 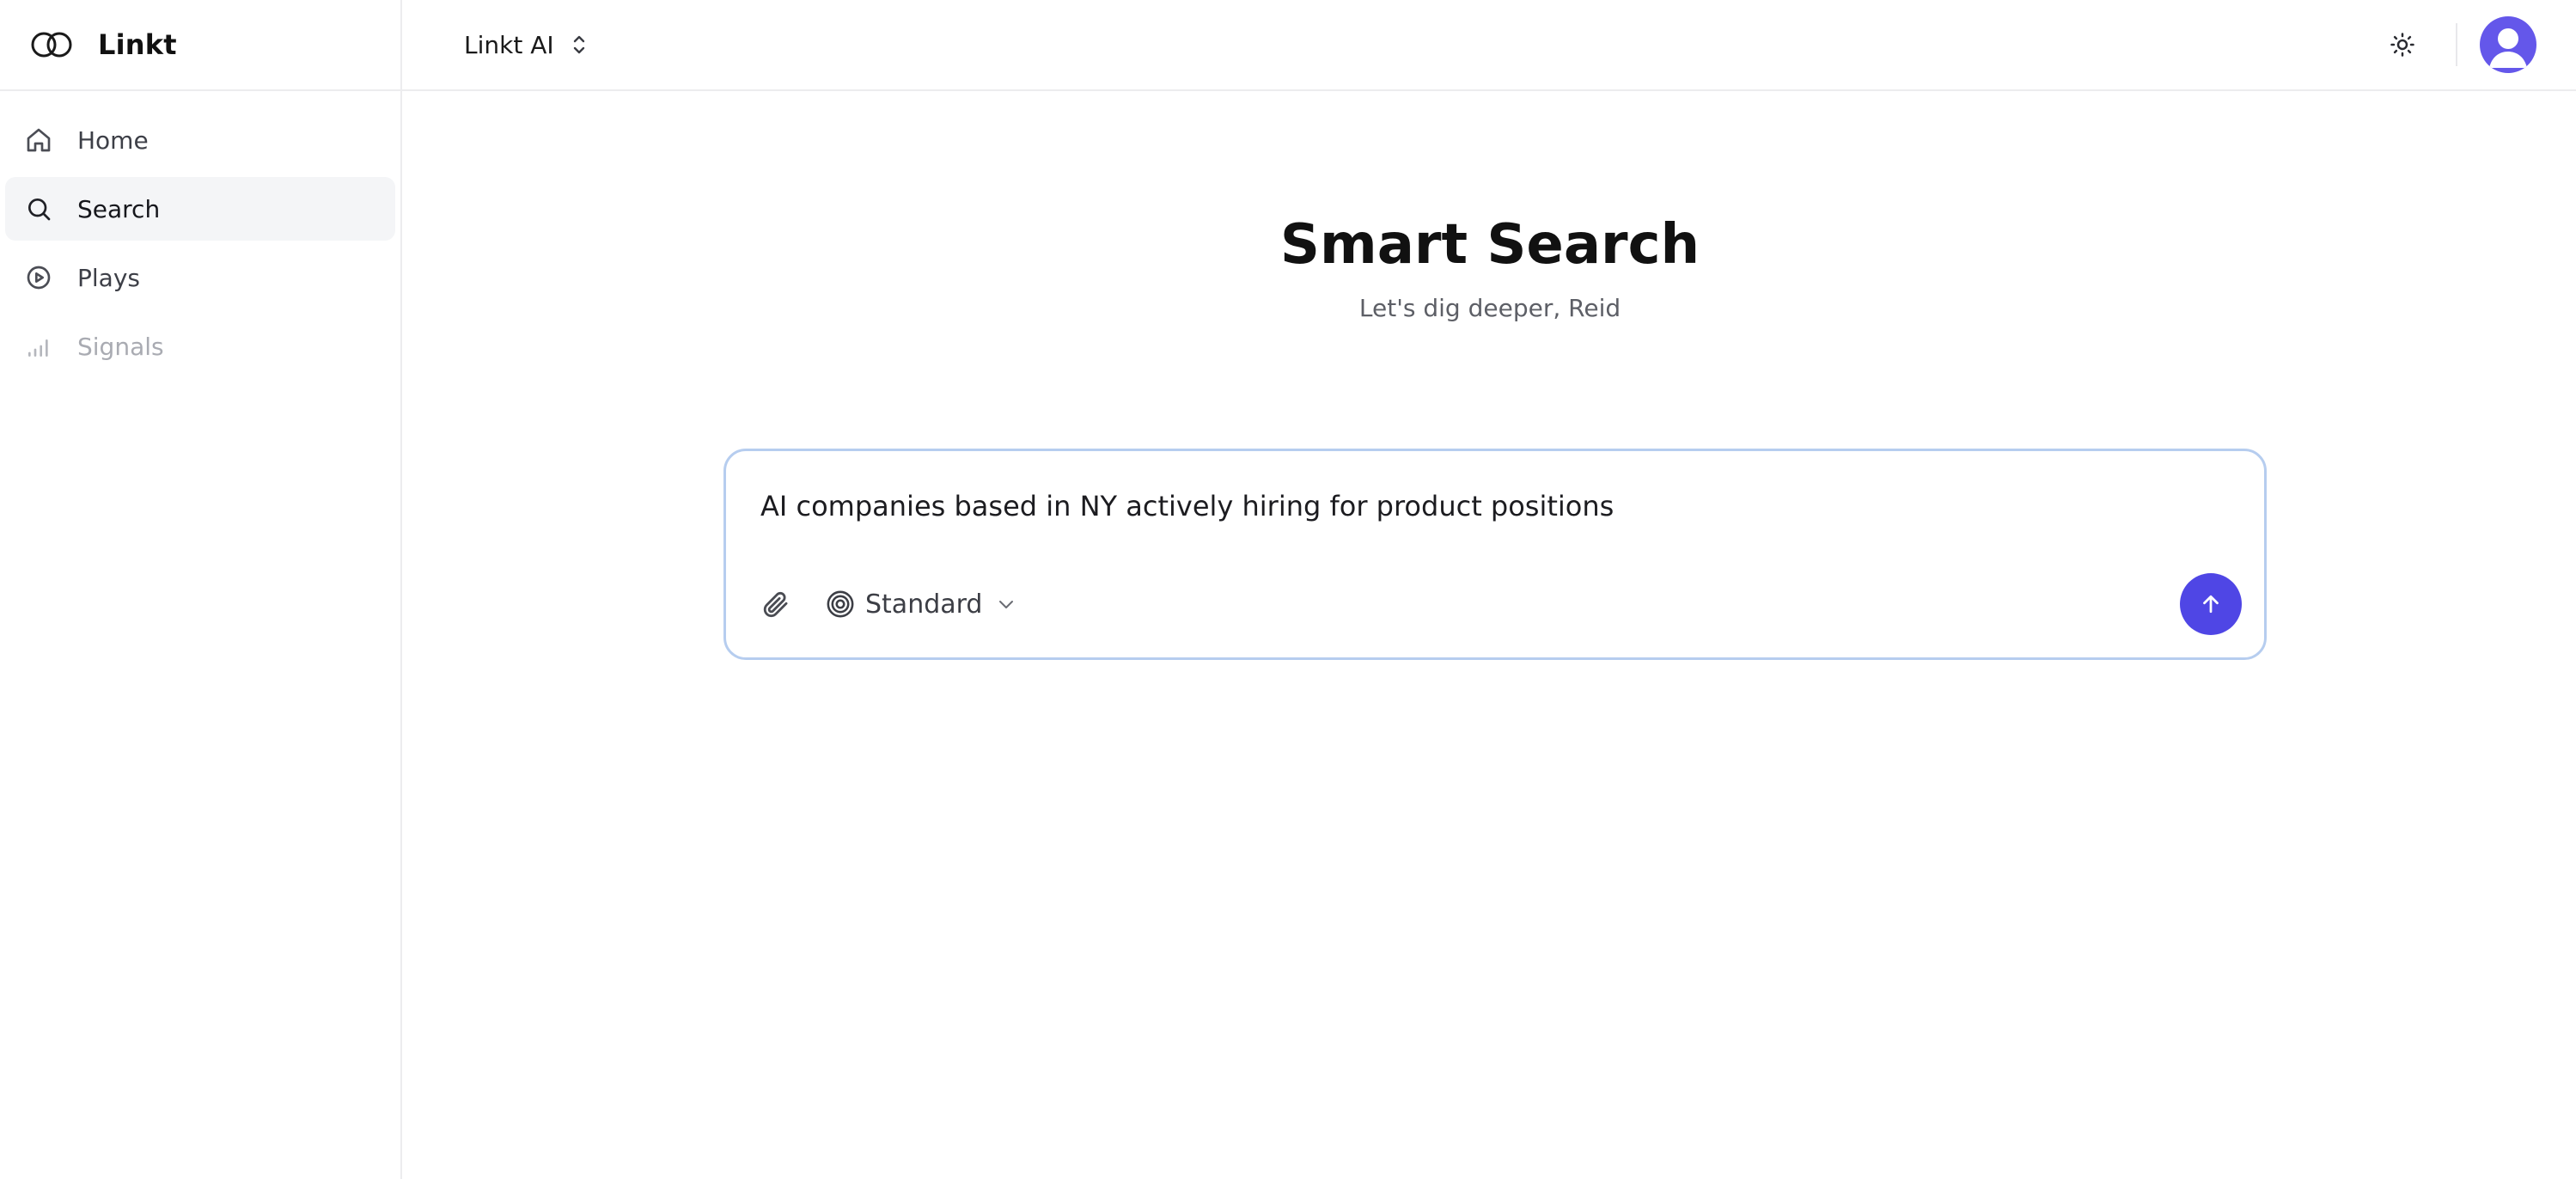 What do you see at coordinates (1489, 308) in the screenshot?
I see `page-subtitle: Let's dig deeper, Reid` at bounding box center [1489, 308].